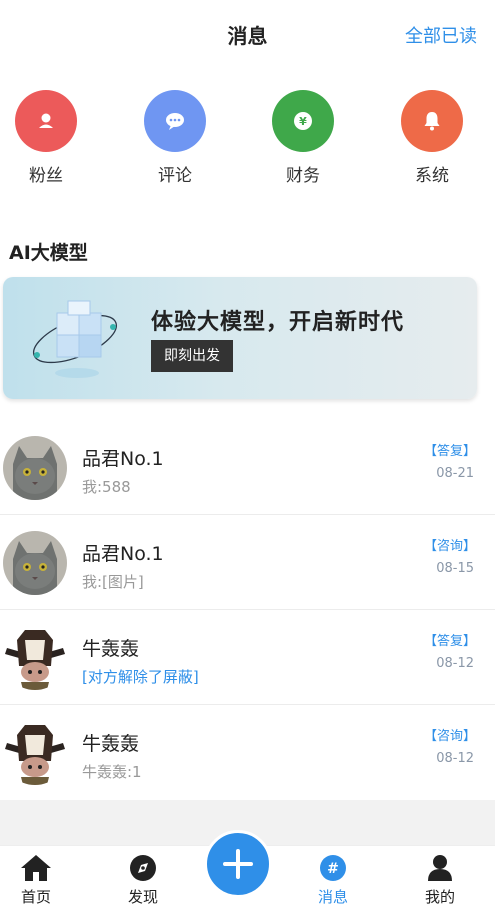  I want to click on message-preview: 我:[图片], so click(113, 582).